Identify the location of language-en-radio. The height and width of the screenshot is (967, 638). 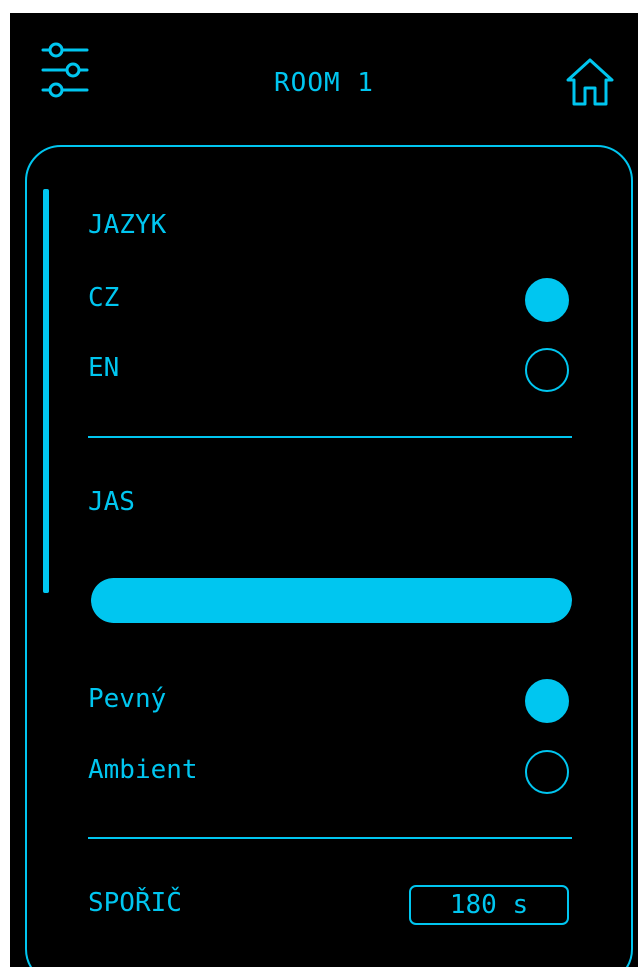
(547, 370).